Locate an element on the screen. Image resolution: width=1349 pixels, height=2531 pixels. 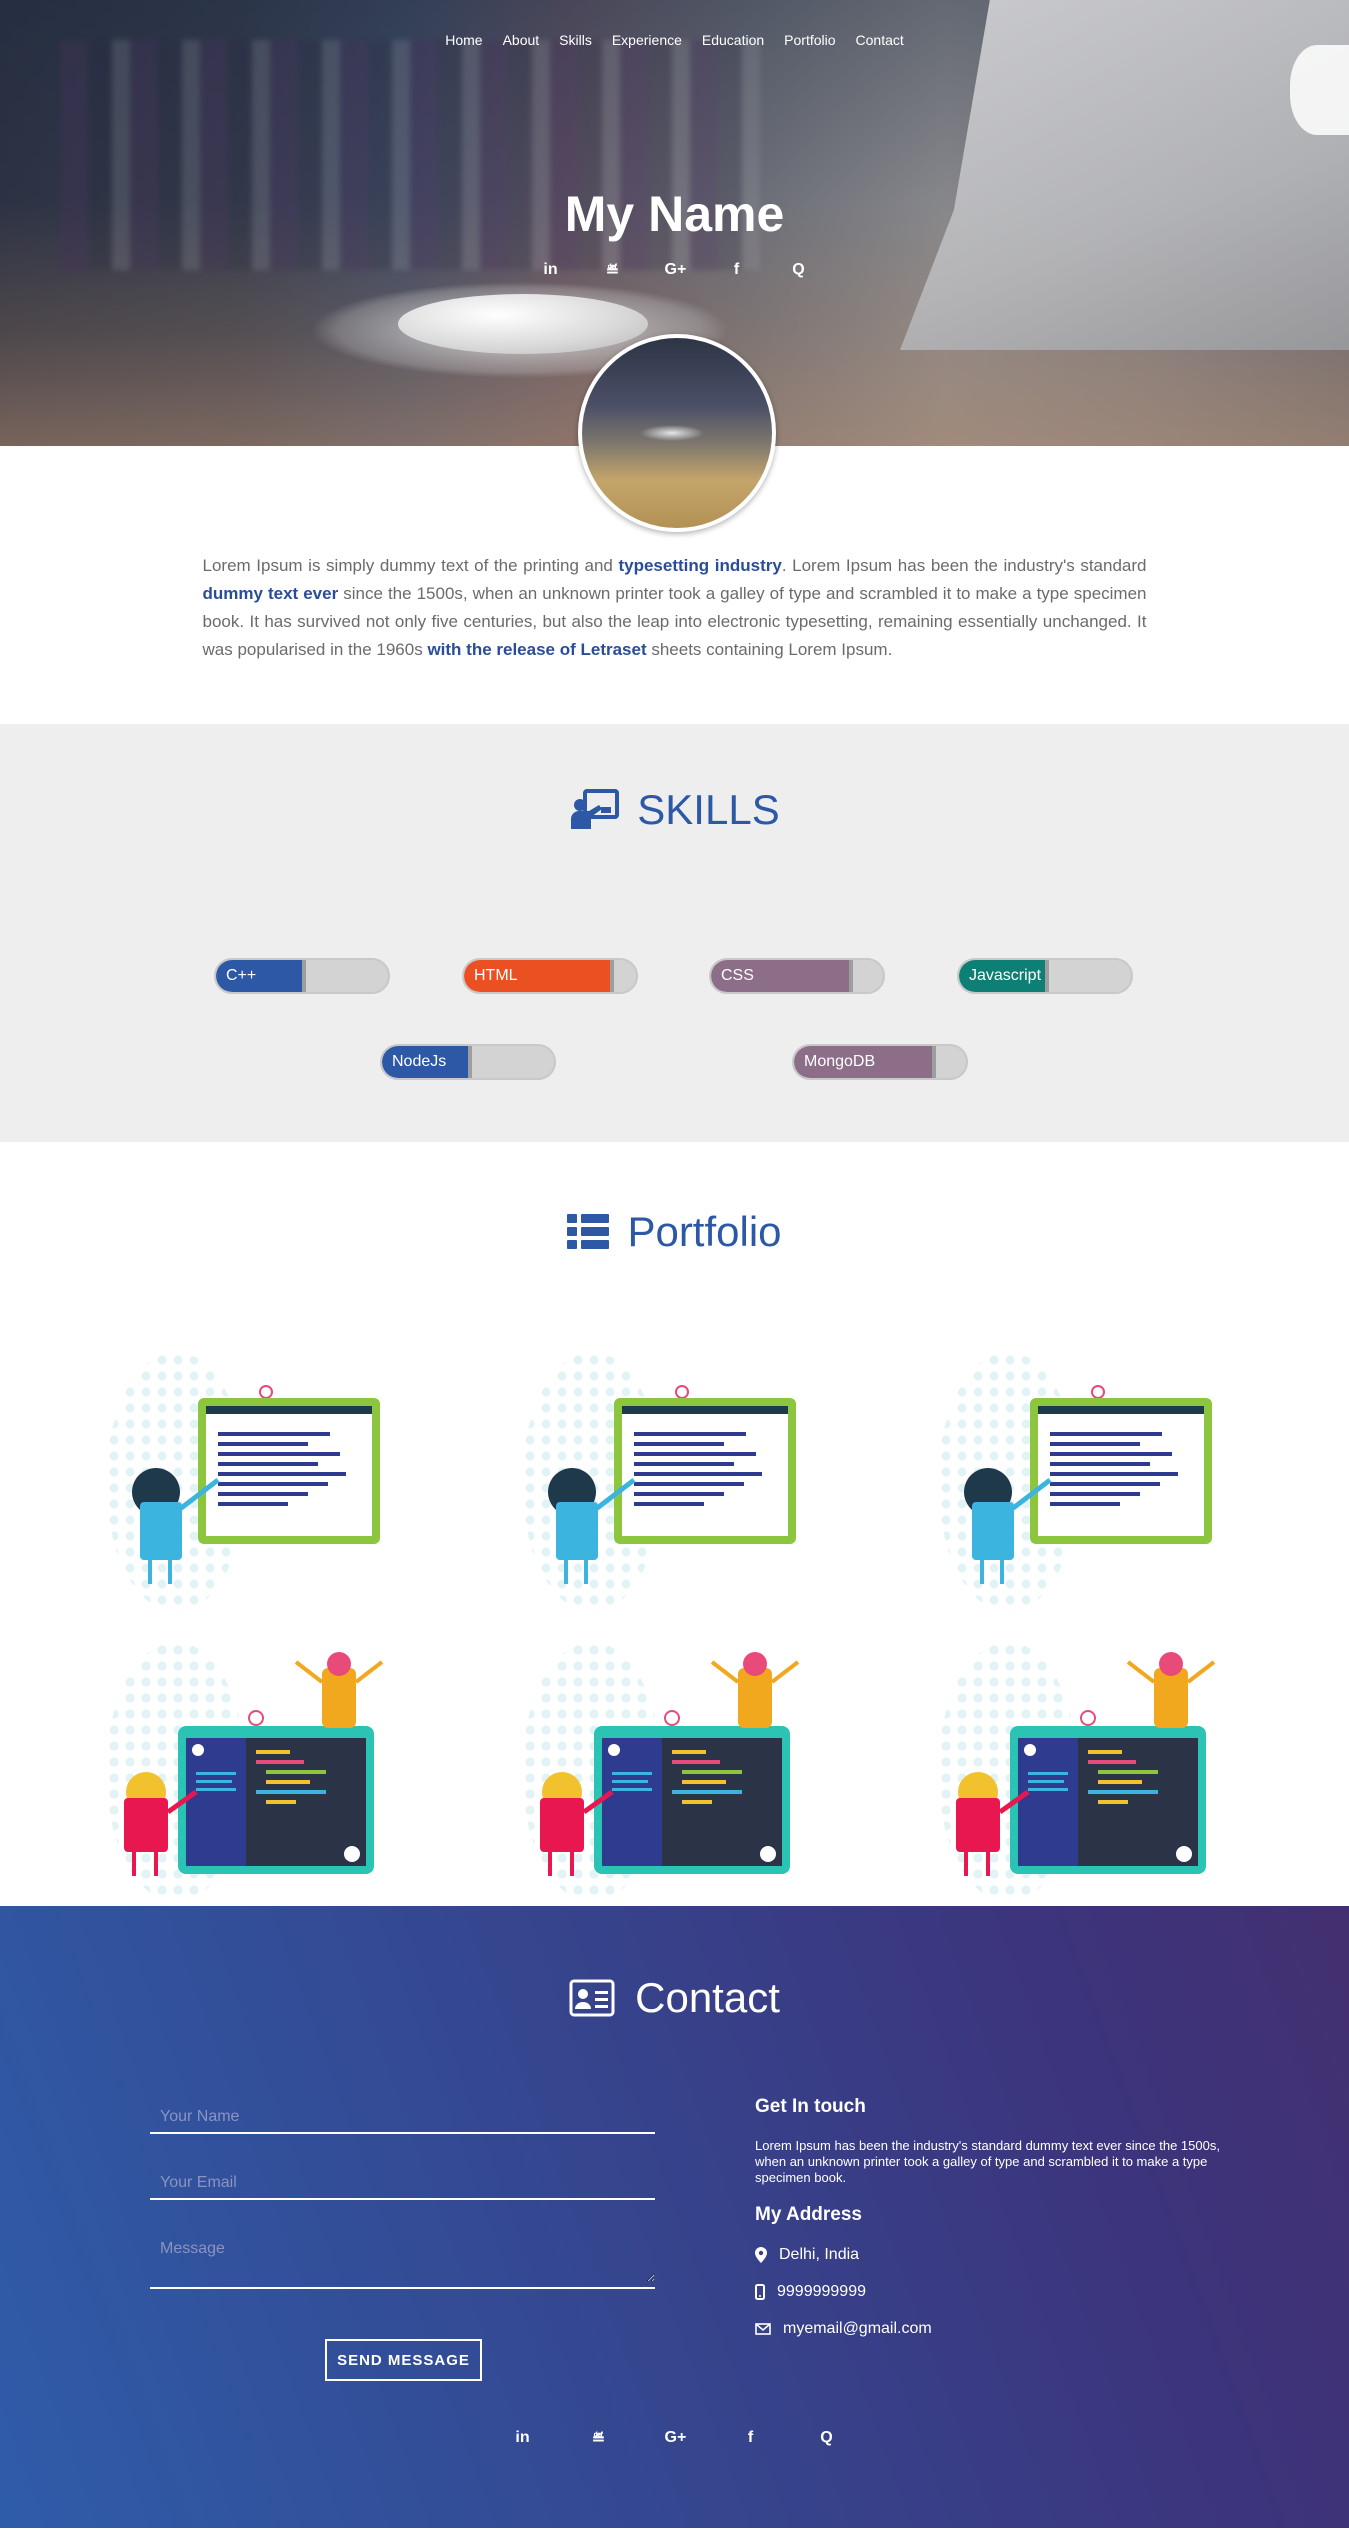
email-field-wrapper is located at coordinates (402, 2184).